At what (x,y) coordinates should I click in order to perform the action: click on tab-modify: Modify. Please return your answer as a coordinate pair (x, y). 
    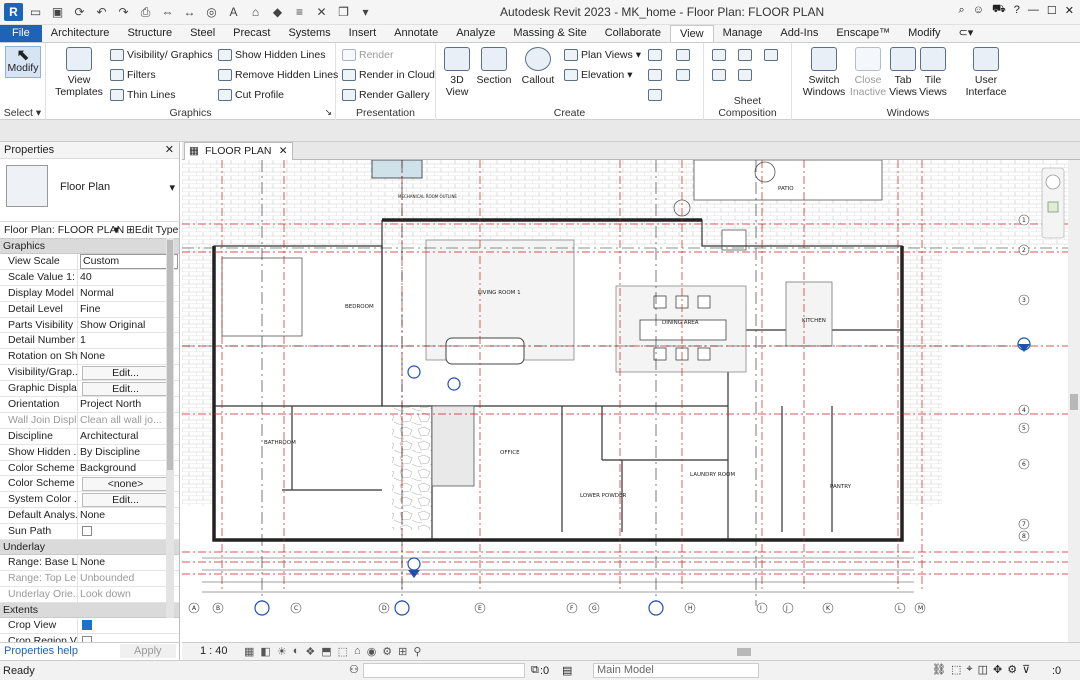
    Looking at the image, I should click on (924, 33).